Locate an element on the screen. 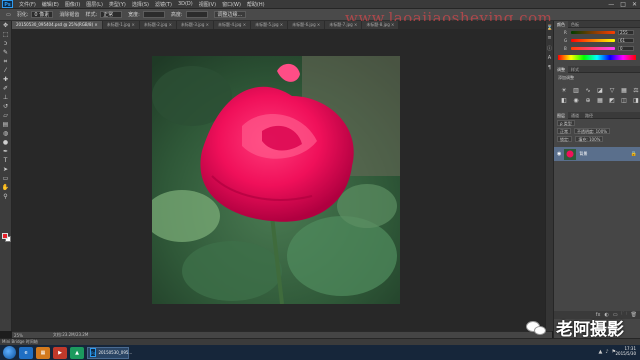  zoom-level: 25% is located at coordinates (18, 335).